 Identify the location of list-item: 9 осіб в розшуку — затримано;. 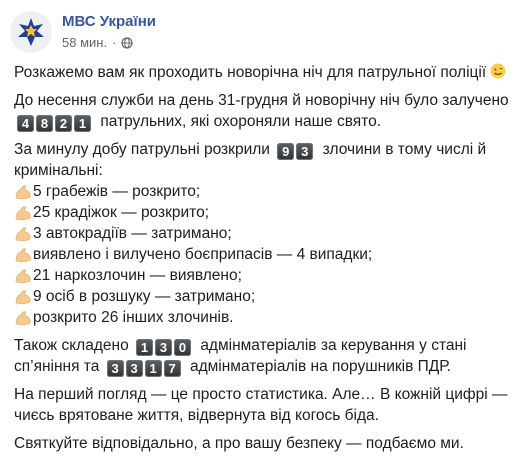
(266, 296).